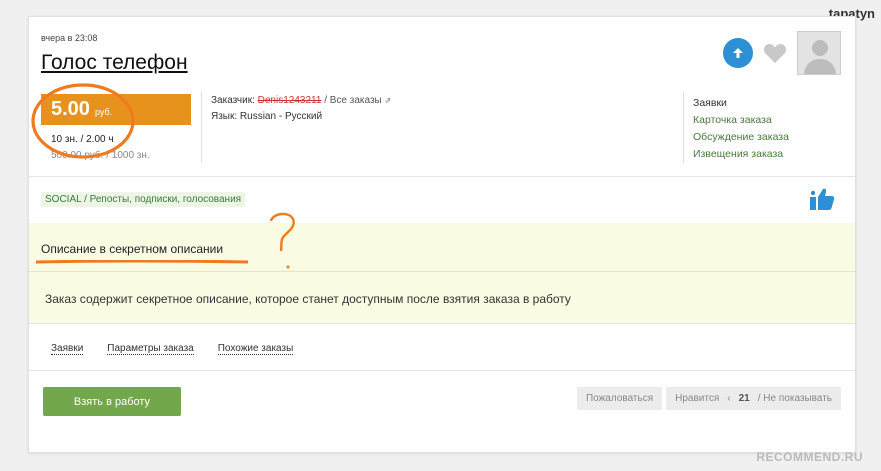  I want to click on external-link-icon: ⇗, so click(388, 100).